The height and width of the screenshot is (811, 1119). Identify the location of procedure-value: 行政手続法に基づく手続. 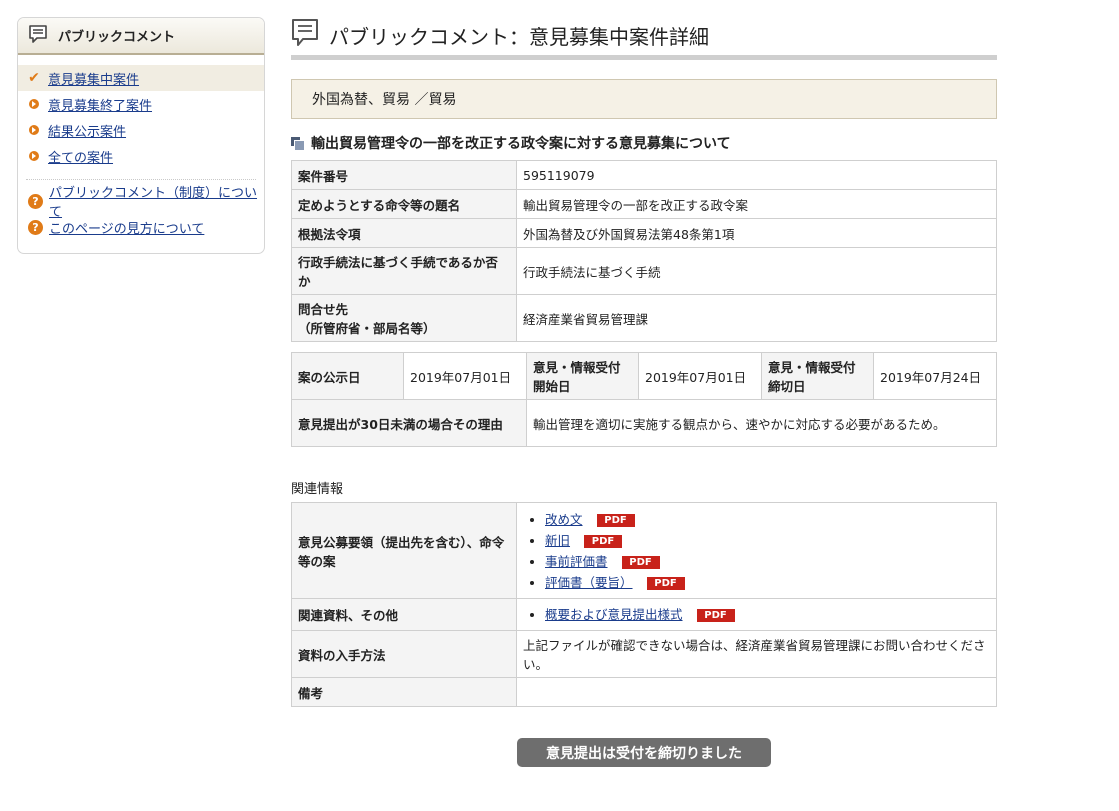
(756, 271).